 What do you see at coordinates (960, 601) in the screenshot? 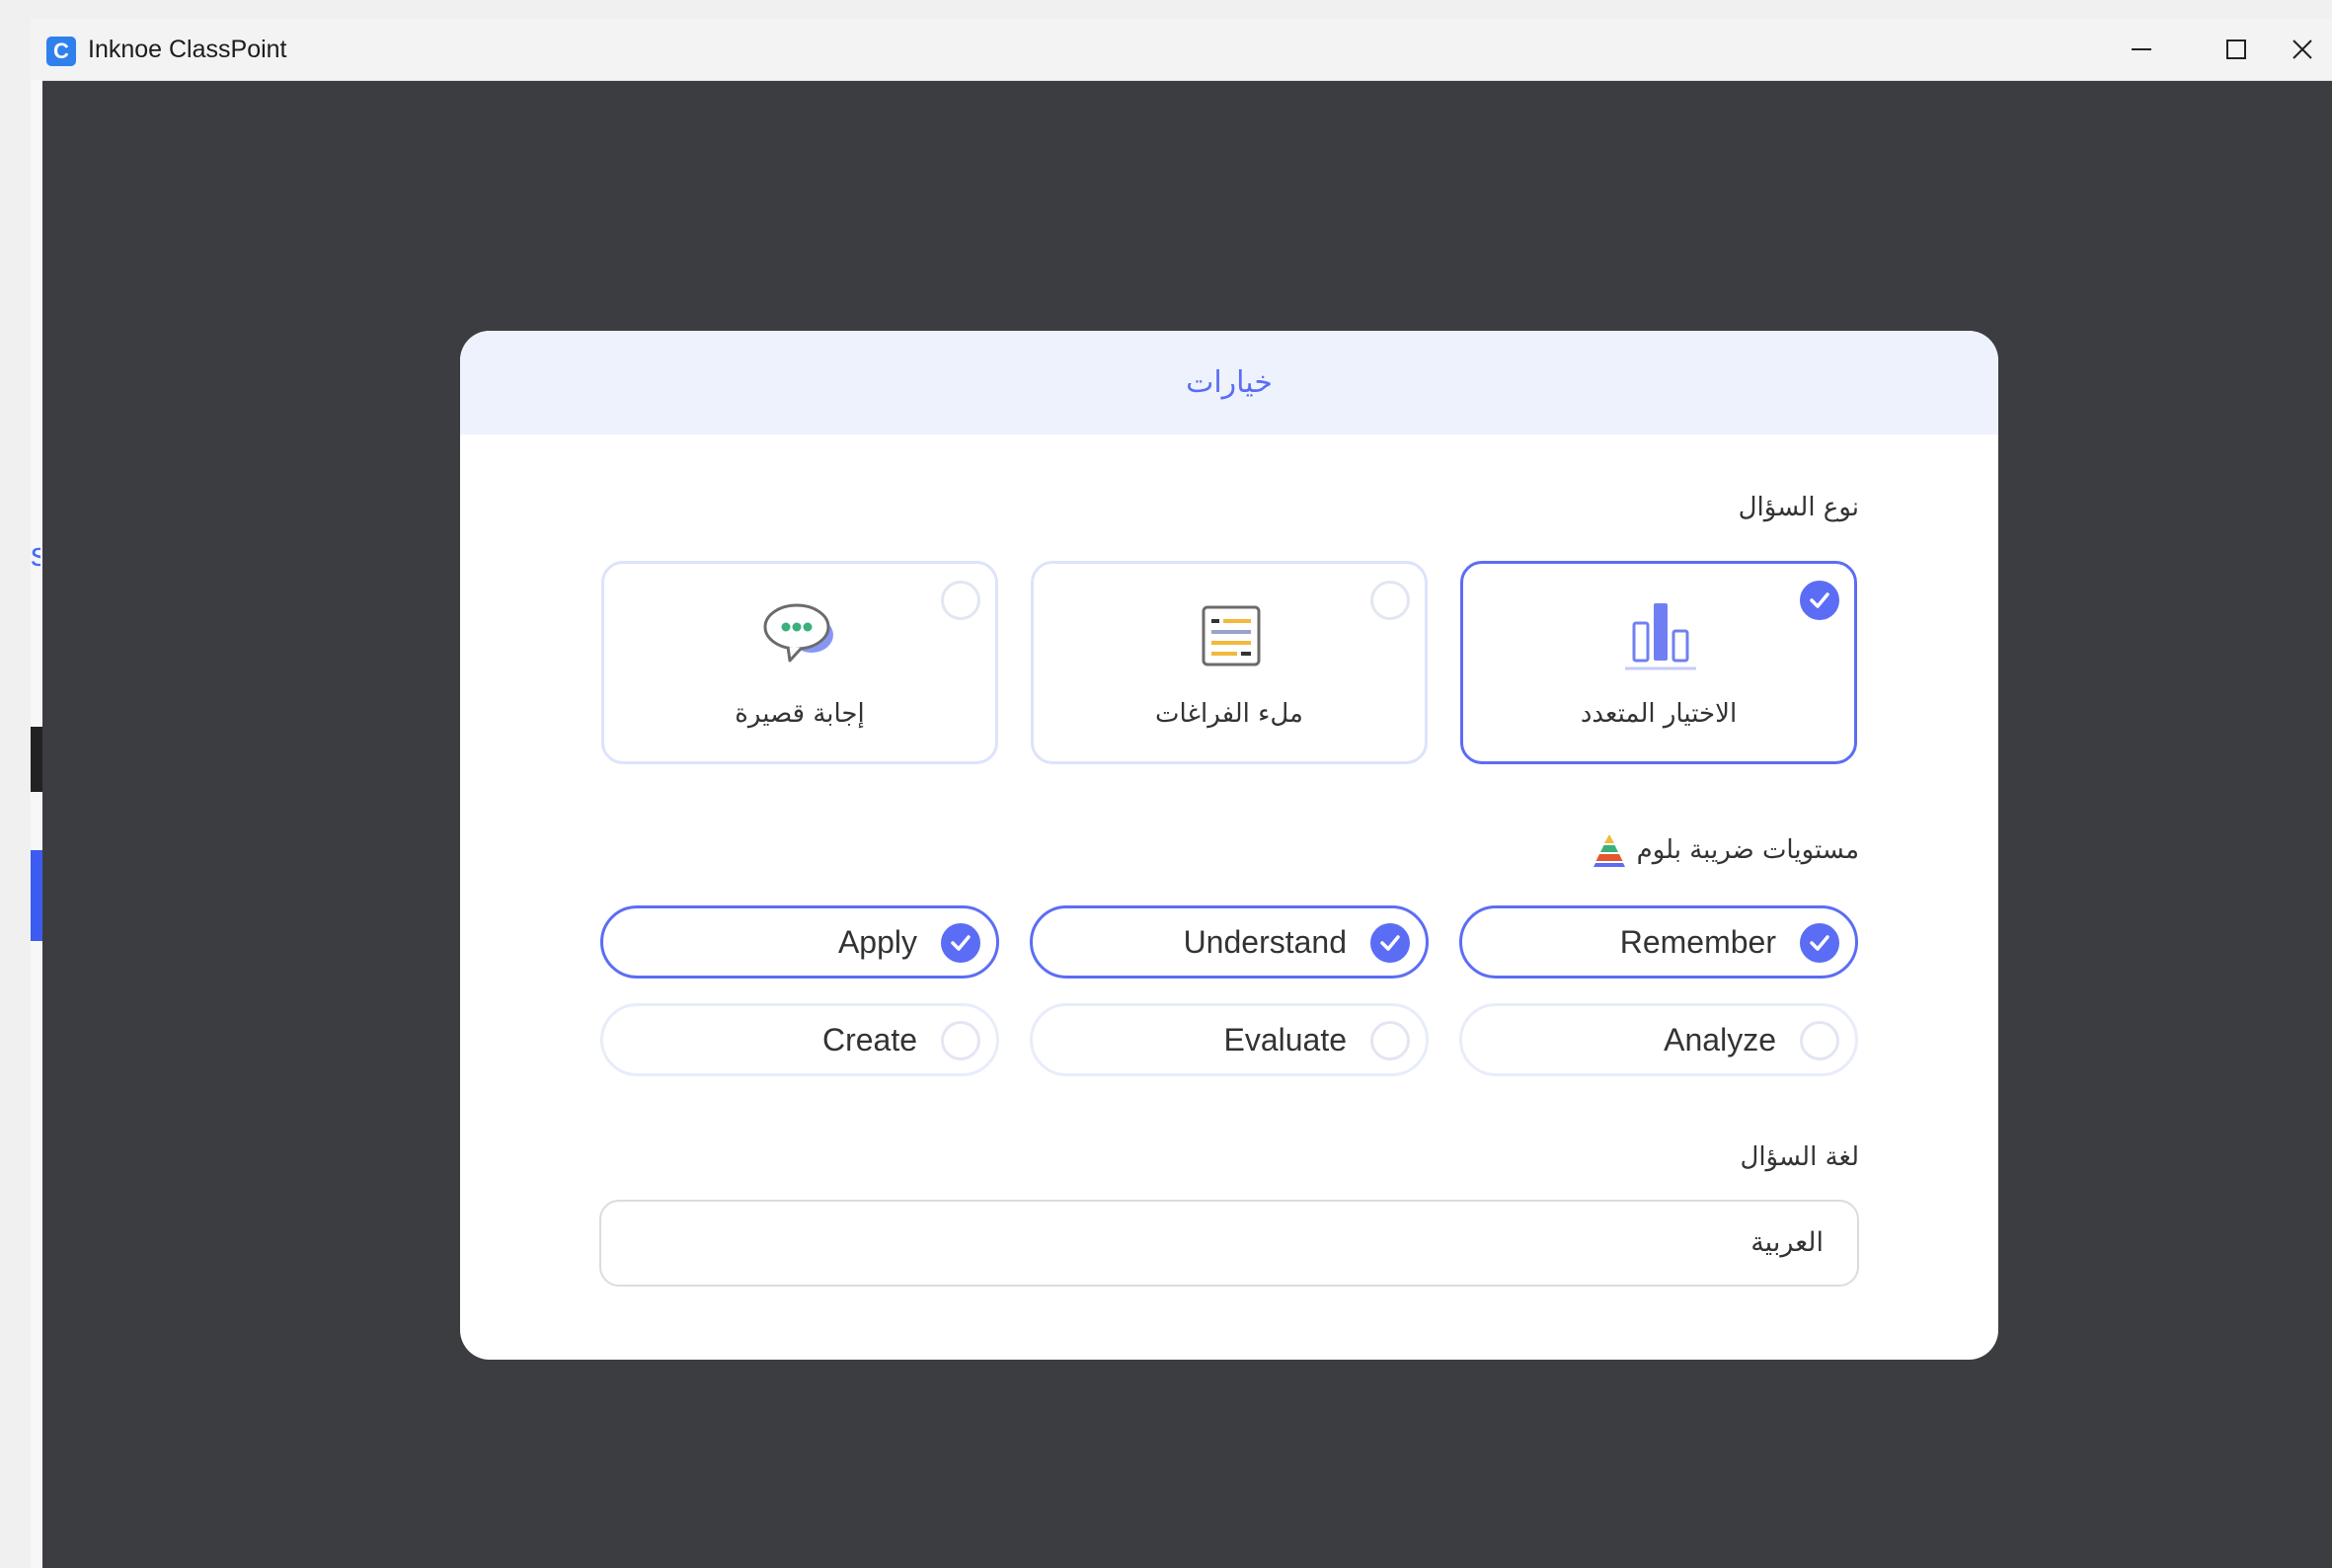
I see `short-answer-radio` at bounding box center [960, 601].